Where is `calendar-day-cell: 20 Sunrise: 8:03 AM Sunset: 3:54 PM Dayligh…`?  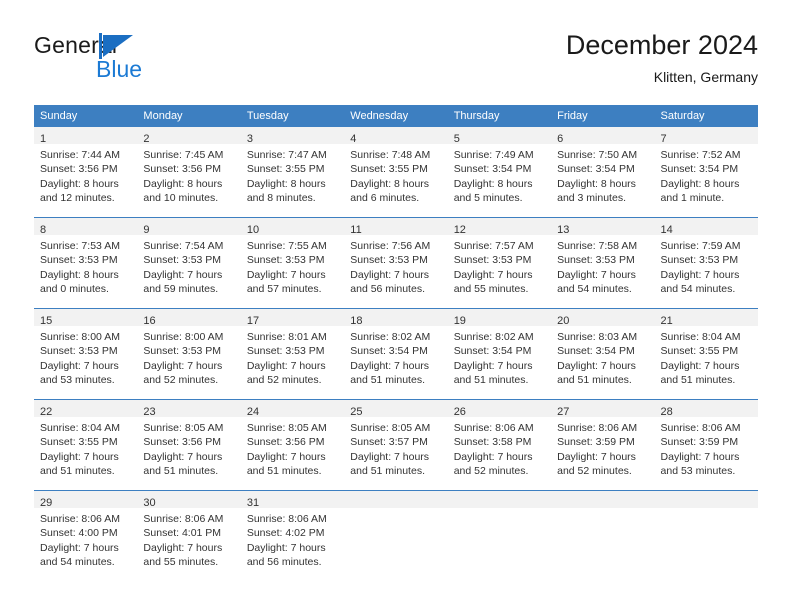
calendar-day-cell: 20 Sunrise: 8:03 AM Sunset: 3:54 PM Dayligh… is located at coordinates (603, 354).